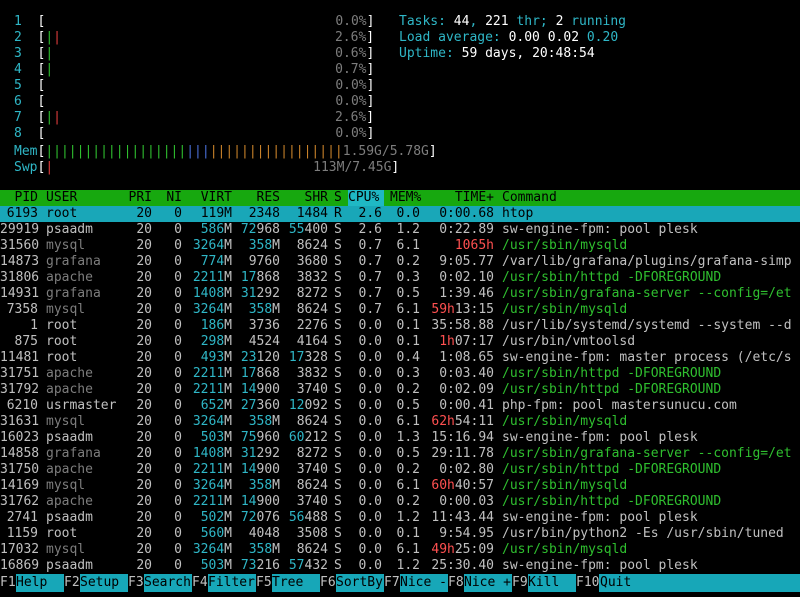 This screenshot has height=597, width=800. Describe the element at coordinates (474, 245) in the screenshot. I see `process-time: 1065h` at that location.